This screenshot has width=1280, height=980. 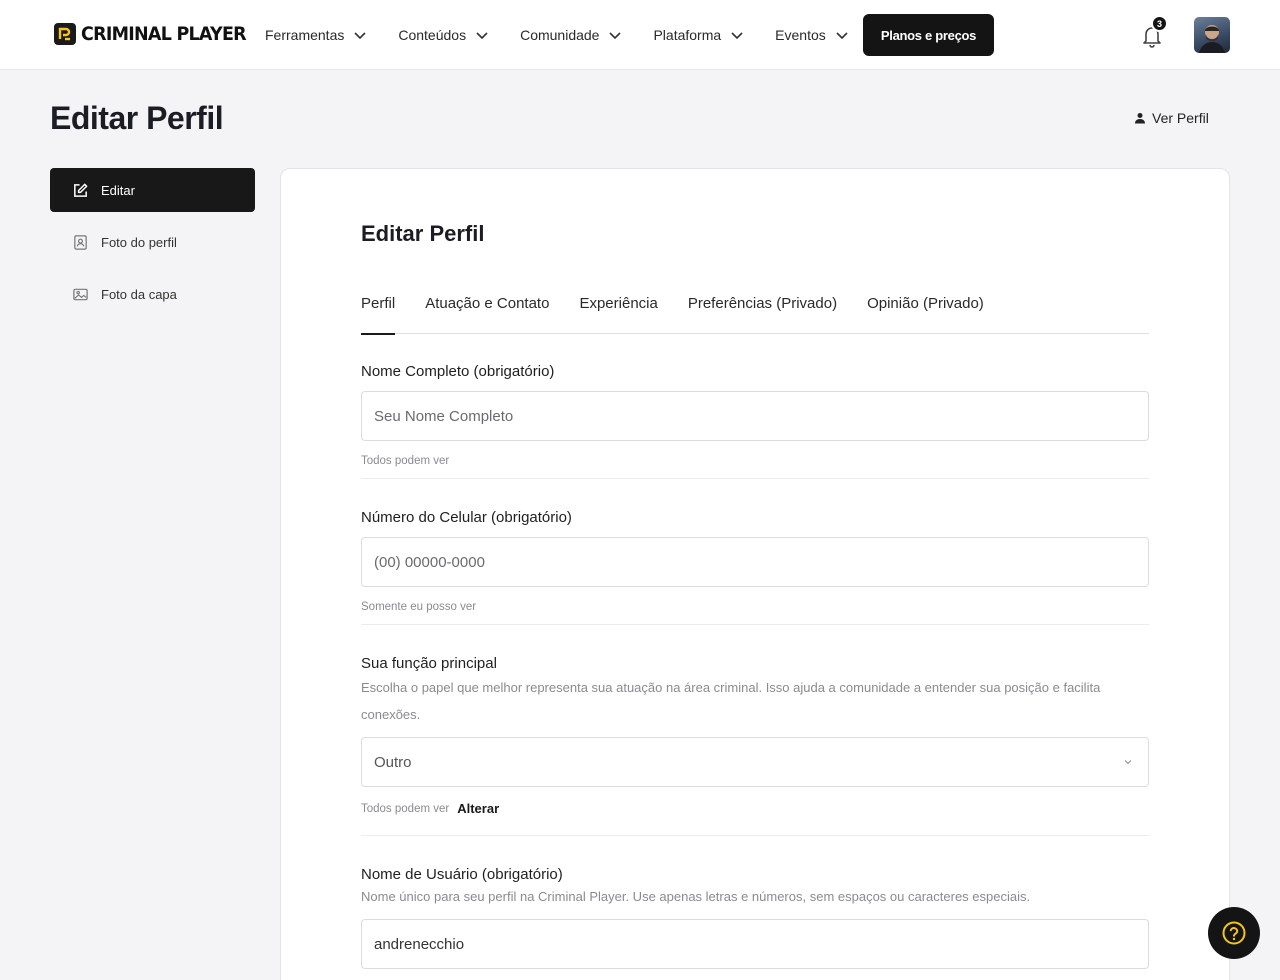 I want to click on username-label: Nome de Usuário (obrigatório), so click(x=462, y=874).